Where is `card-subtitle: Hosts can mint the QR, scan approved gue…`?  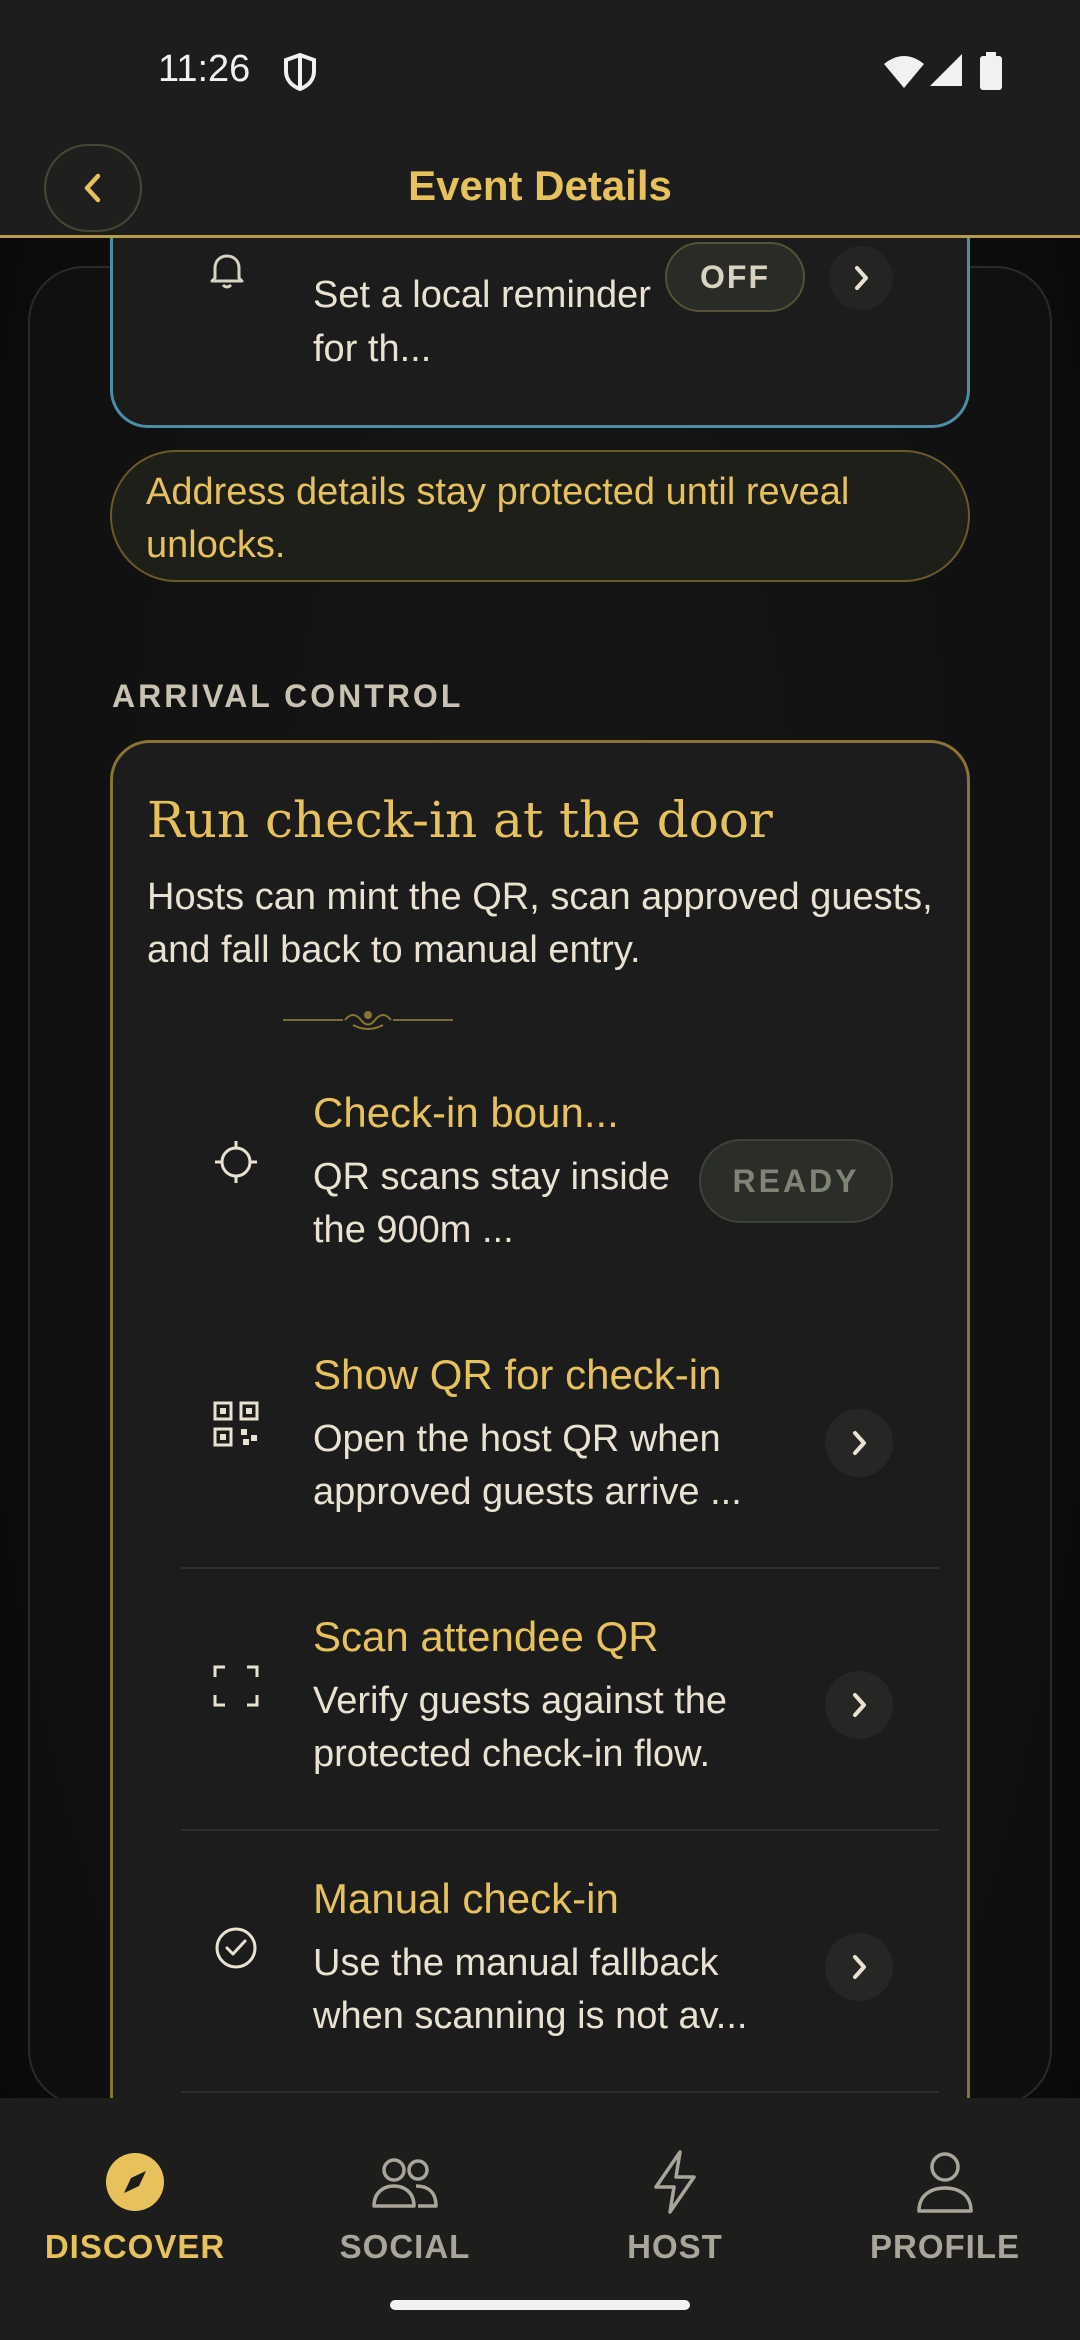
card-subtitle: Hosts can mint the QR, scan approved gue… is located at coordinates (540, 923).